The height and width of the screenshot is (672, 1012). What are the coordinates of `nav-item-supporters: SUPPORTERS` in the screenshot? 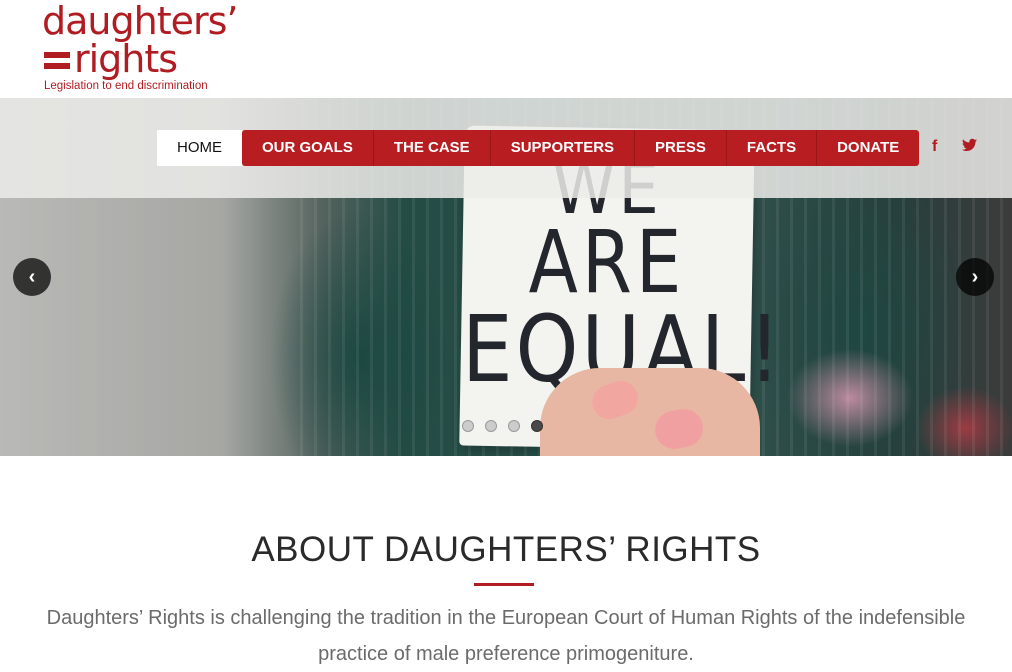 It's located at (563, 148).